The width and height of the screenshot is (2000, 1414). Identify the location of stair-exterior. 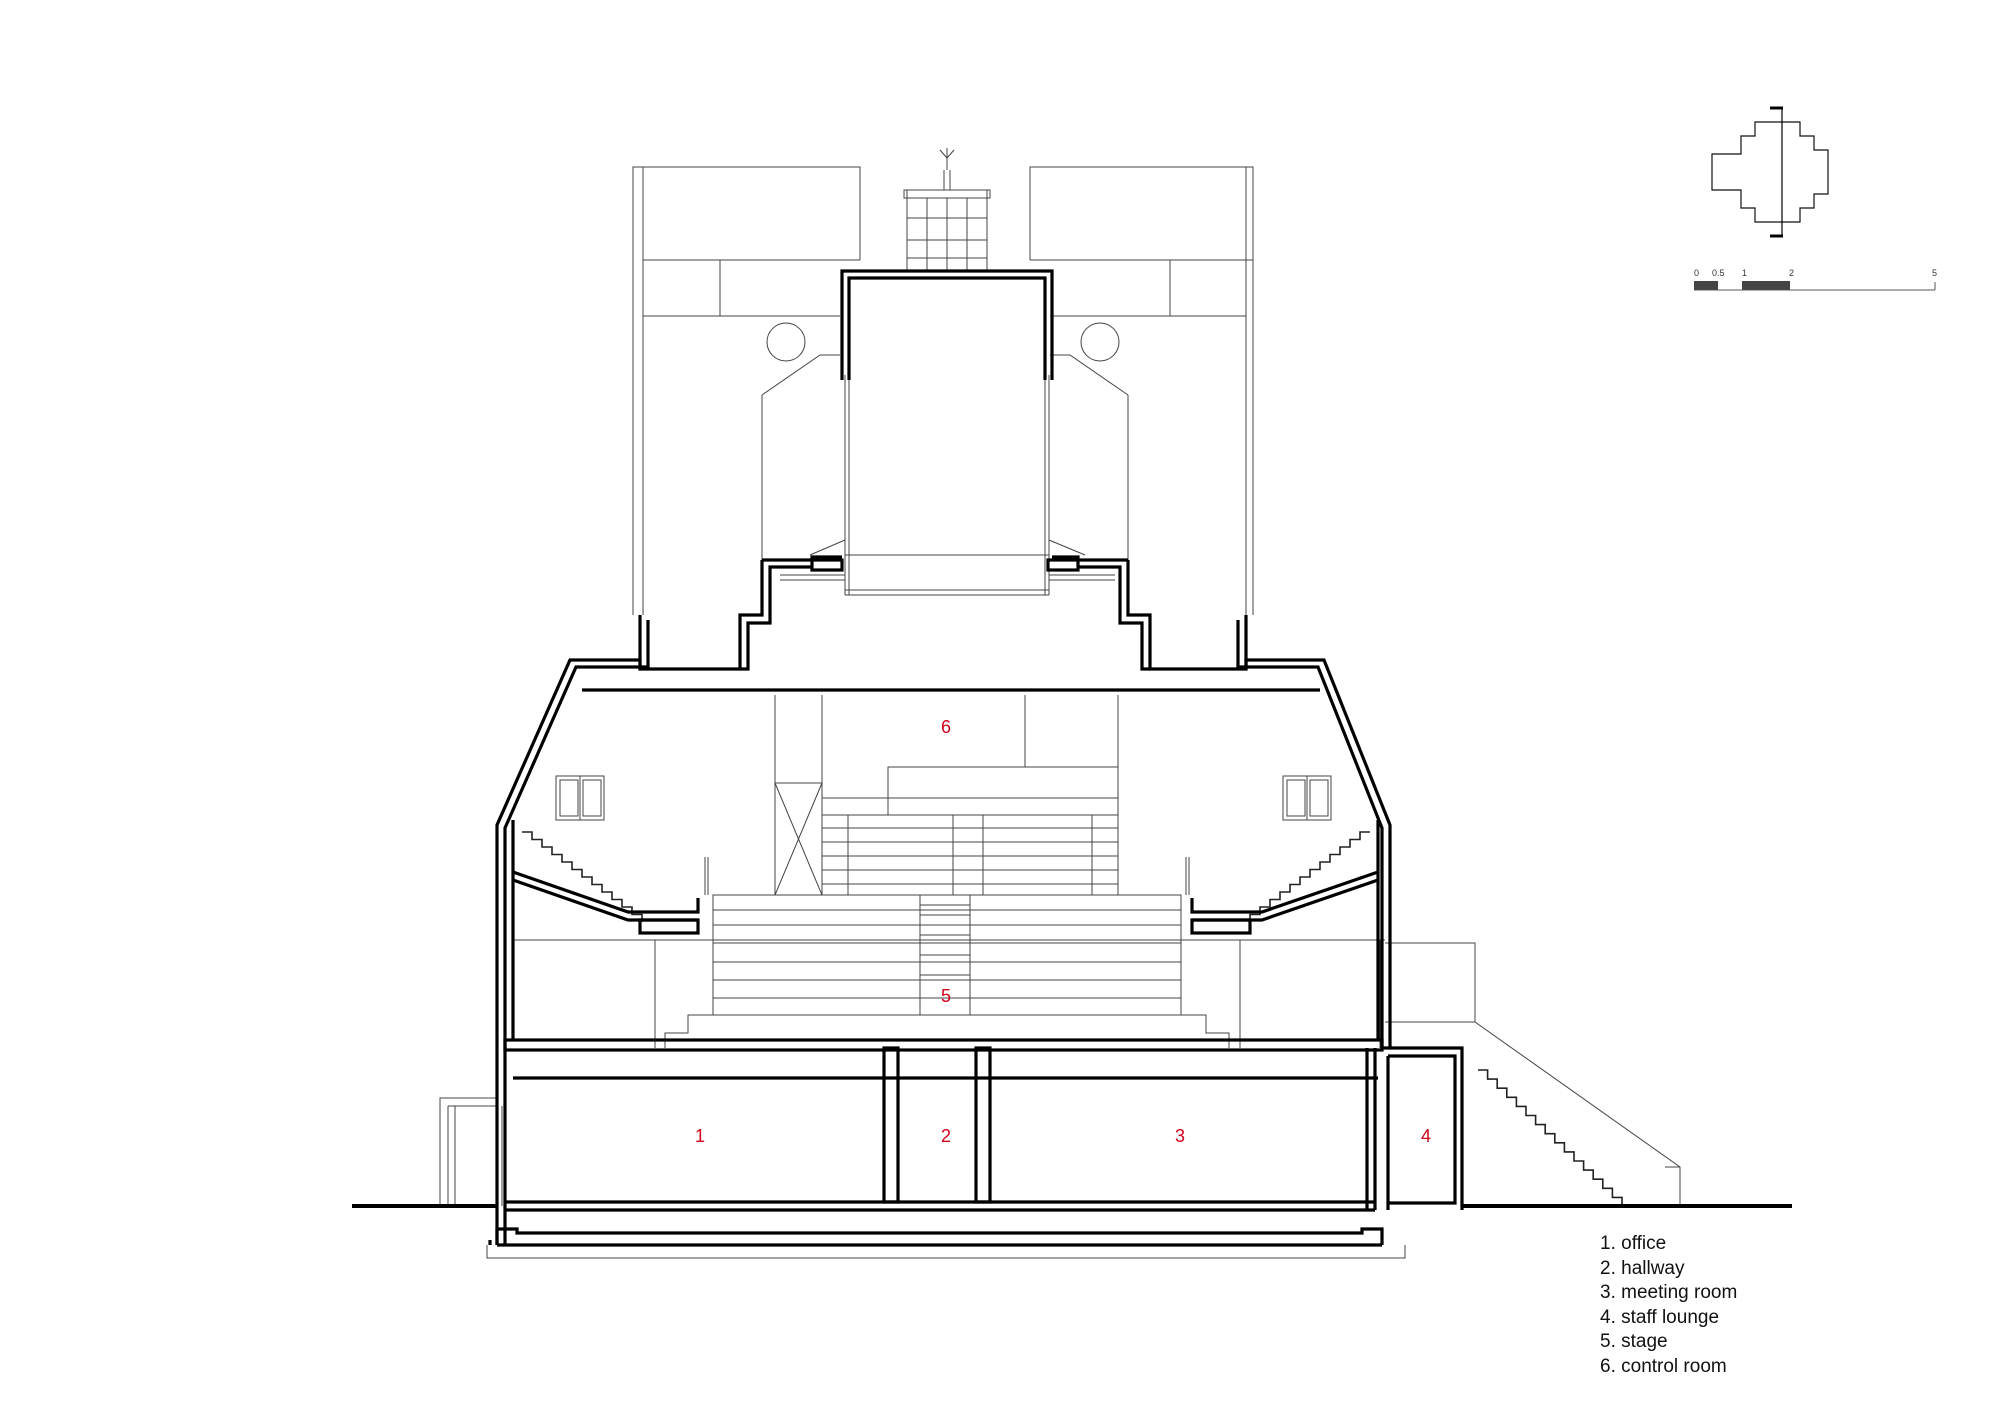
(1550, 1138).